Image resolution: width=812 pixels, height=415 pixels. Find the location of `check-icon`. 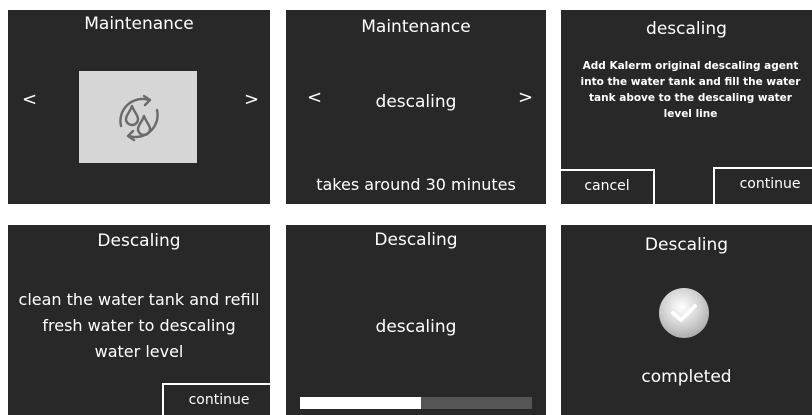

check-icon is located at coordinates (684, 313).